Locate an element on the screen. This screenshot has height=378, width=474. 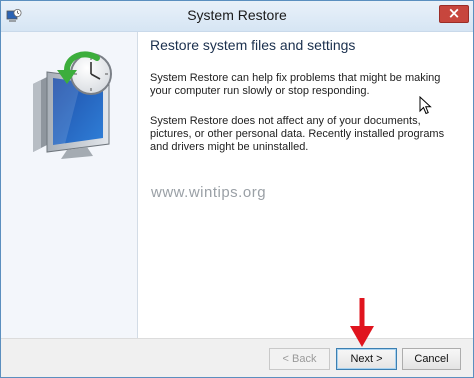
title-bar: System Restore × is located at coordinates (237, 16).